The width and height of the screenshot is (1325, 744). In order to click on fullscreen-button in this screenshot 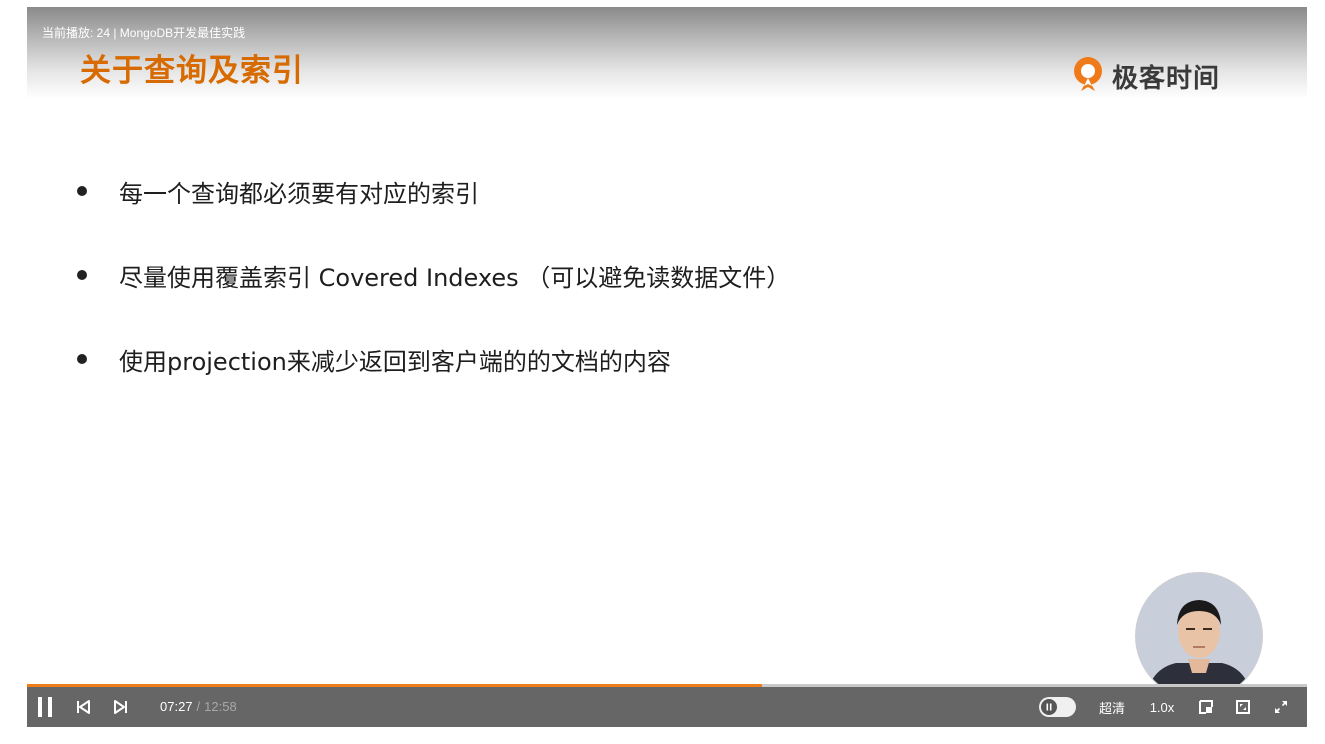, I will do `click(1281, 707)`.